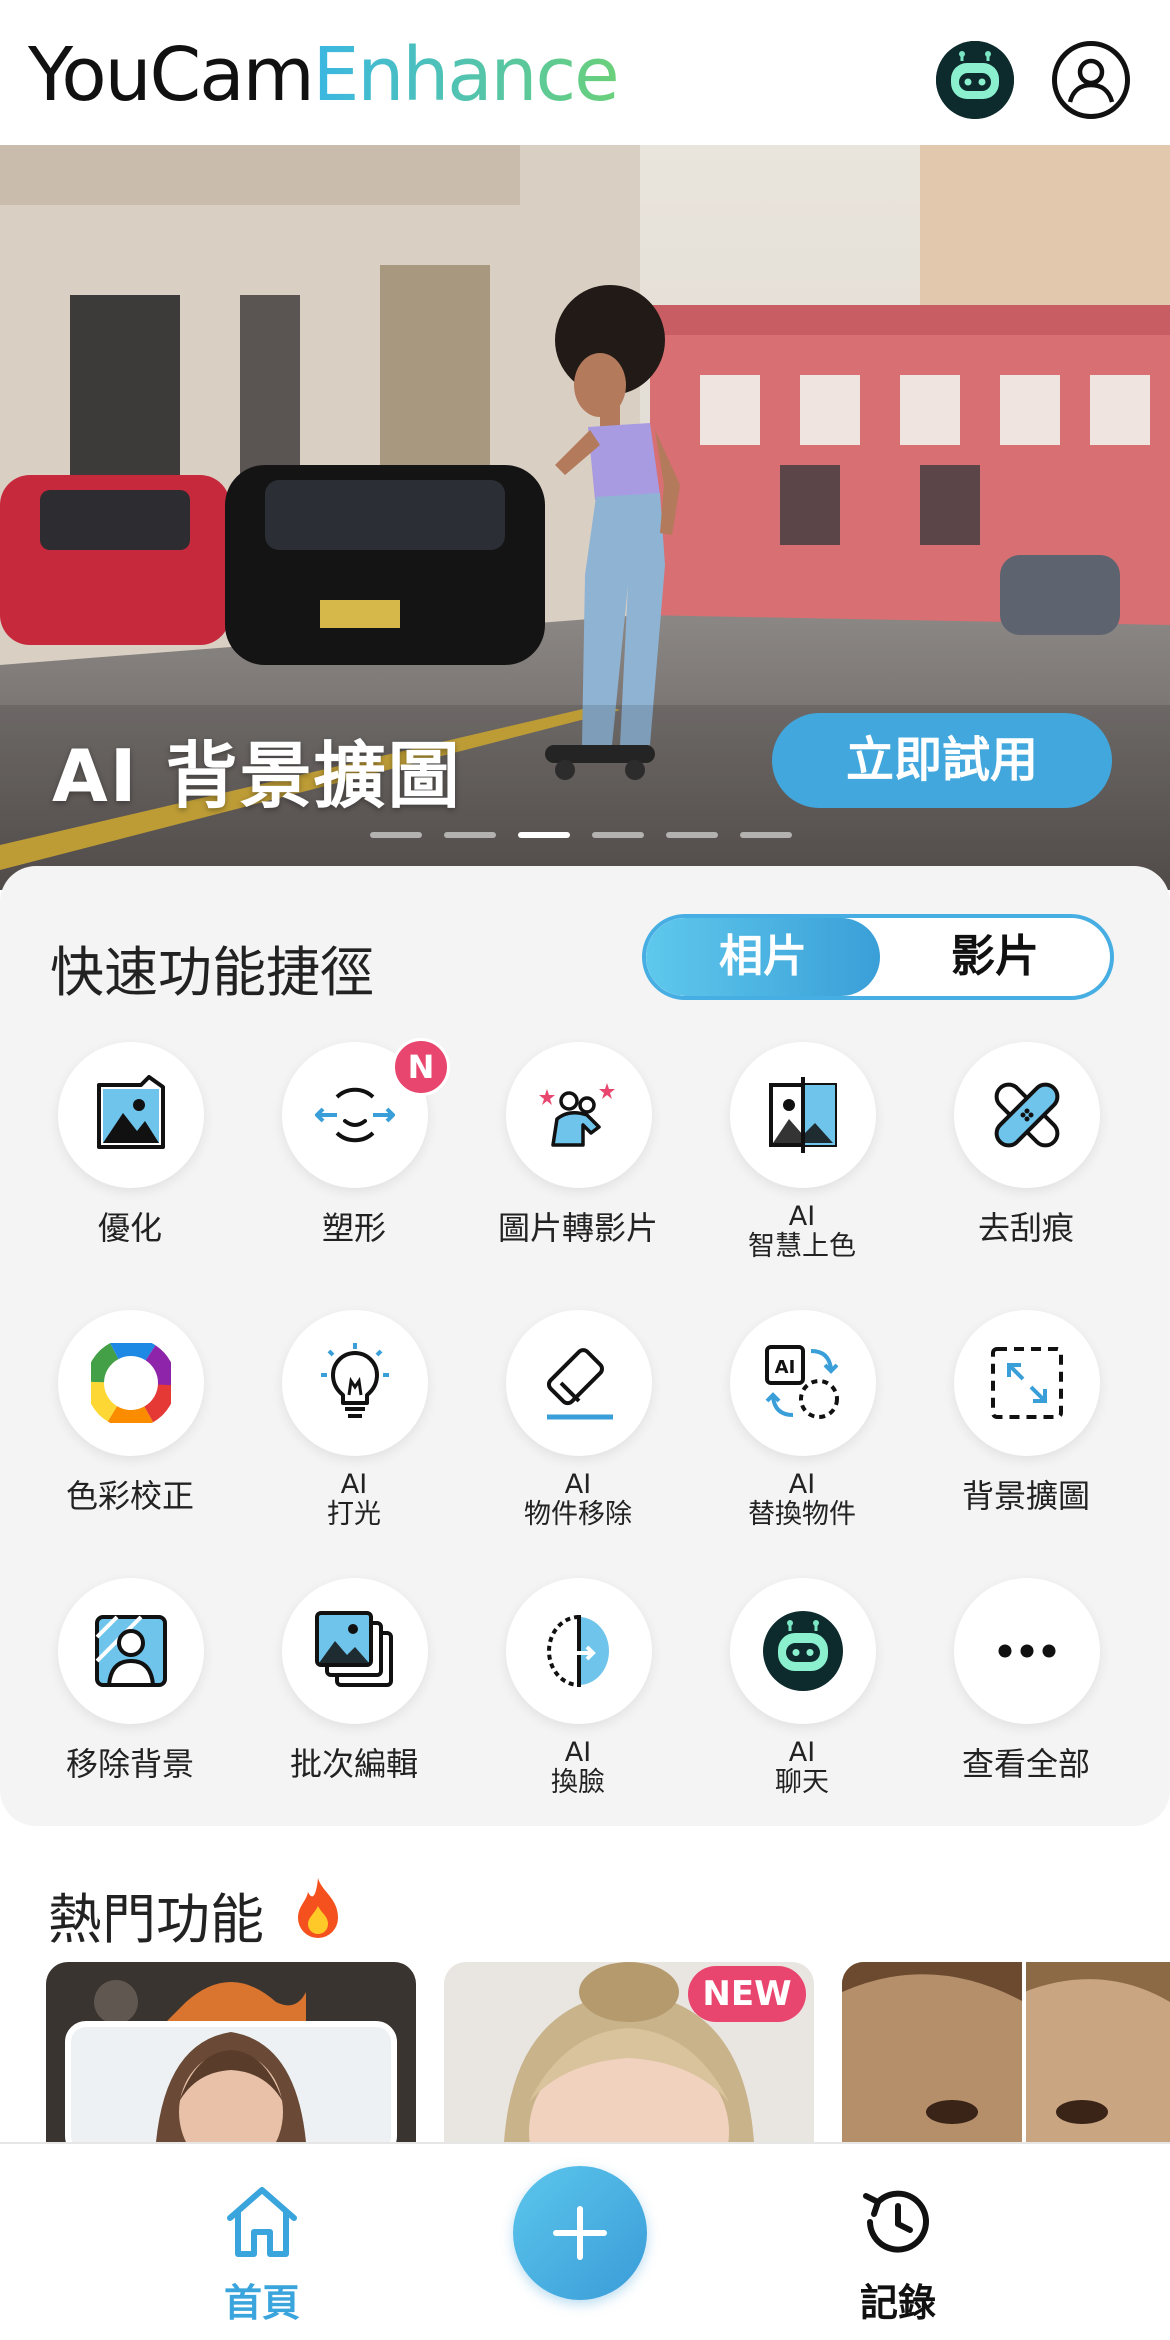 The height and width of the screenshot is (2340, 1170). What do you see at coordinates (131, 1112) in the screenshot?
I see `photo-enhance-icon` at bounding box center [131, 1112].